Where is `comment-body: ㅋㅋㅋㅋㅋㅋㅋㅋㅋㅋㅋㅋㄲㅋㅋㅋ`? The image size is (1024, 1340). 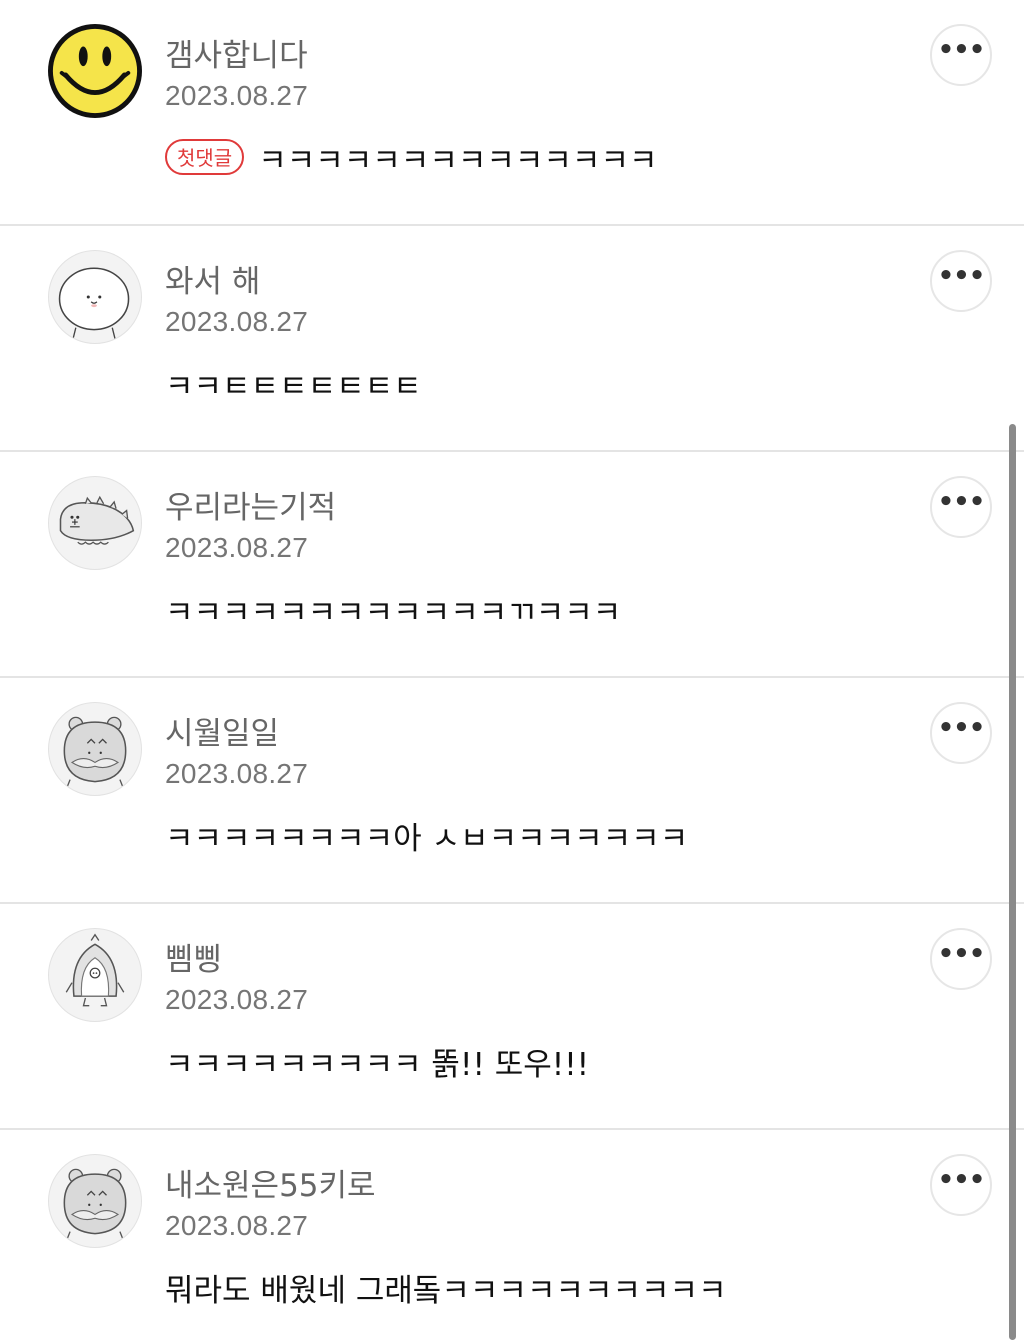
comment-body: ㅋㅋㅋㅋㅋㅋㅋㅋㅋㅋㅋㅋㄲㅋㅋㅋ is located at coordinates (393, 609).